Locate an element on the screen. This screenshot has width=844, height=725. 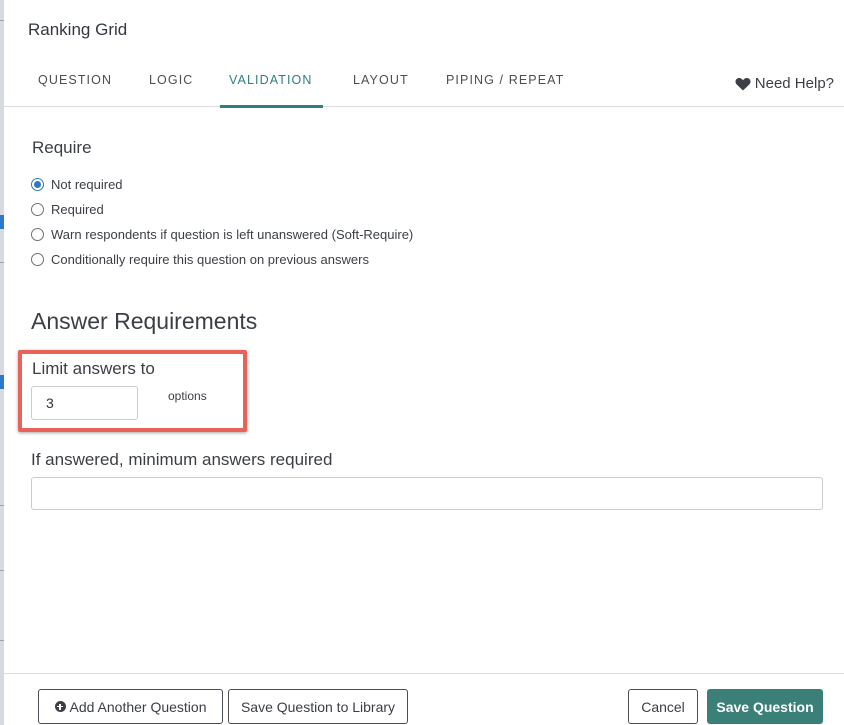
limit-answers-input is located at coordinates (84, 403).